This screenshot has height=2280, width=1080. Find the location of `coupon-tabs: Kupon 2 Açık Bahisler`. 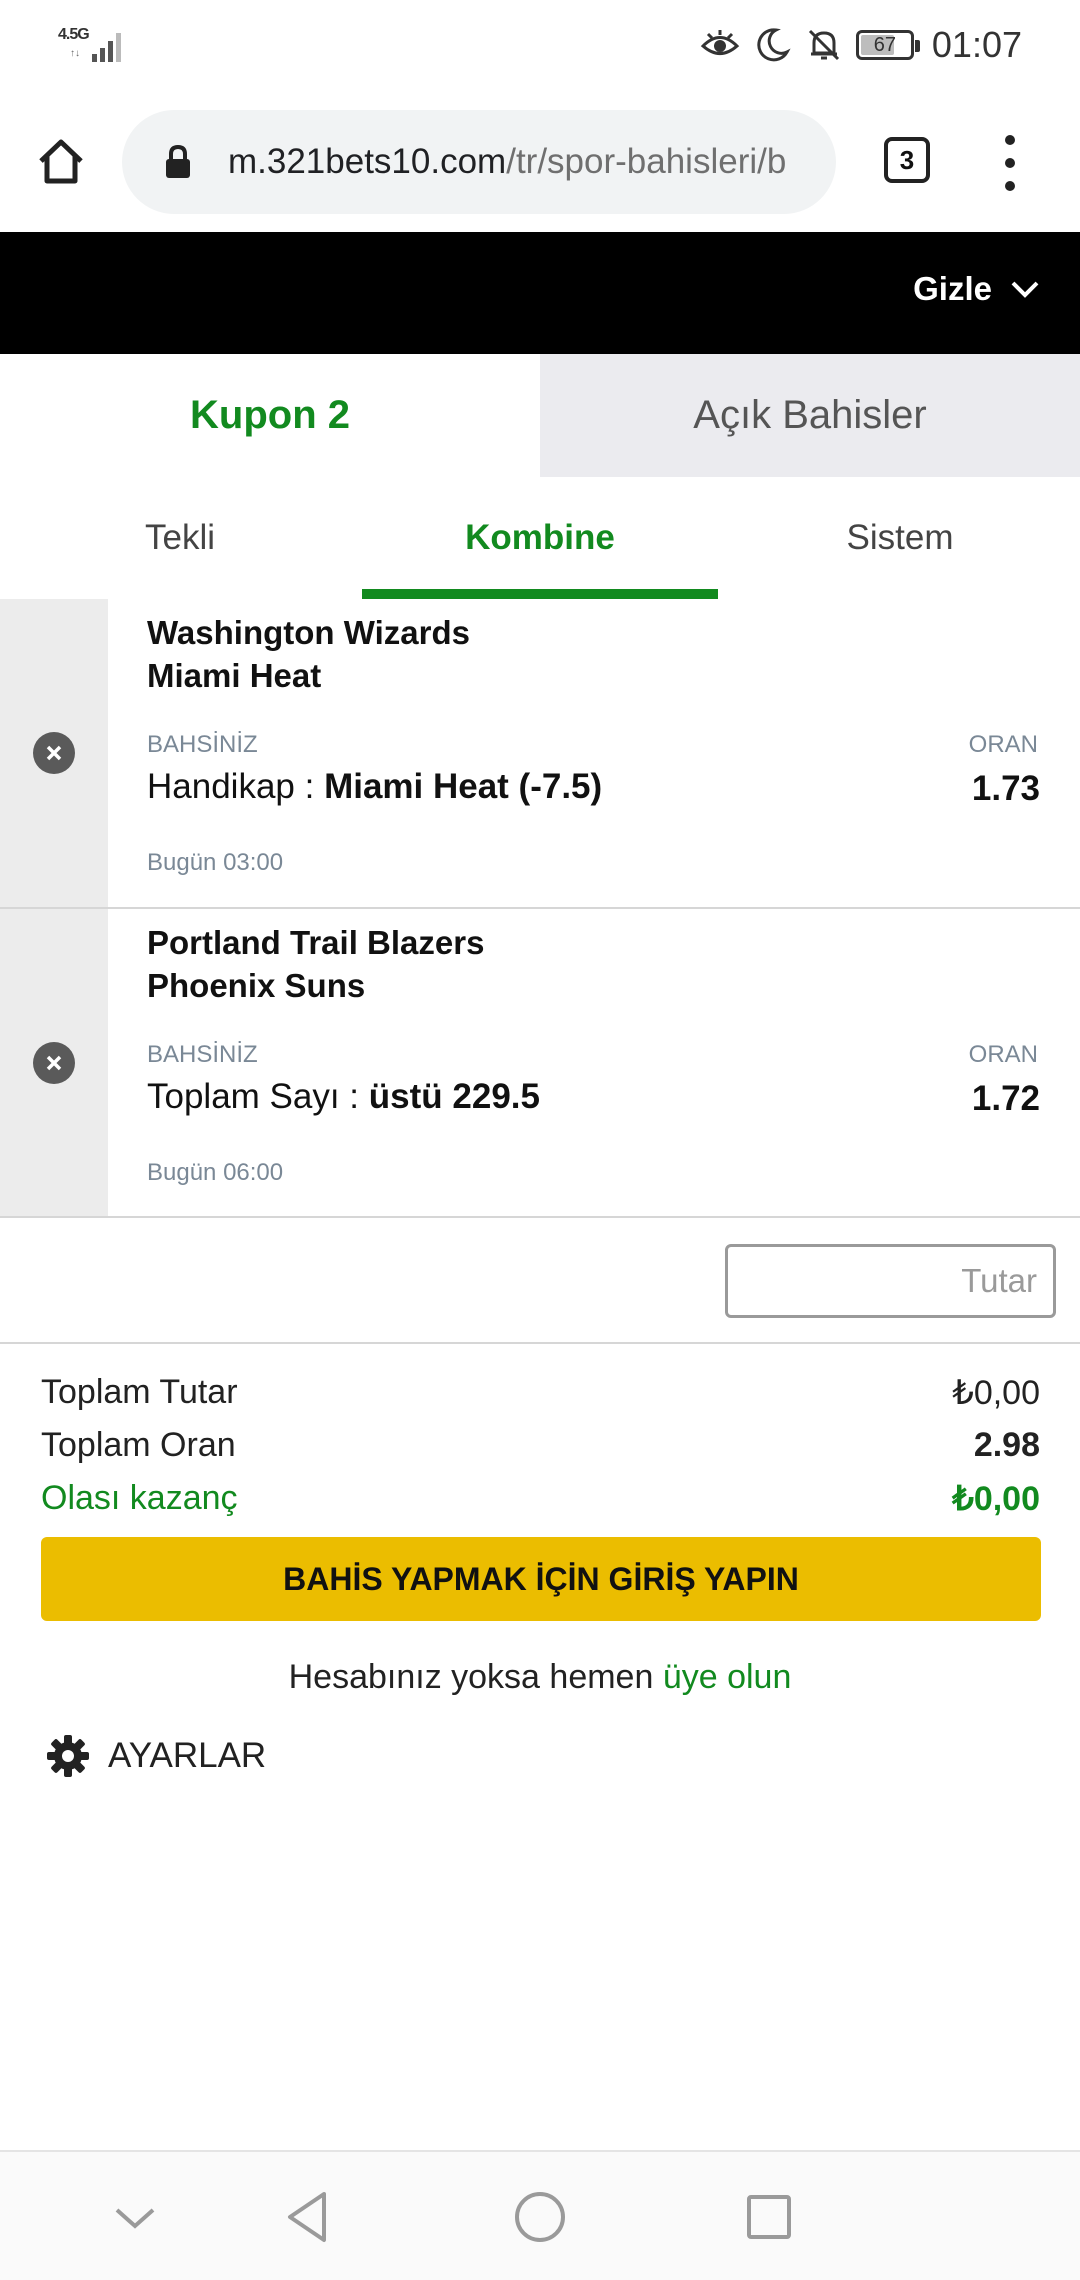

coupon-tabs: Kupon 2 Açık Bahisler is located at coordinates (540, 415).